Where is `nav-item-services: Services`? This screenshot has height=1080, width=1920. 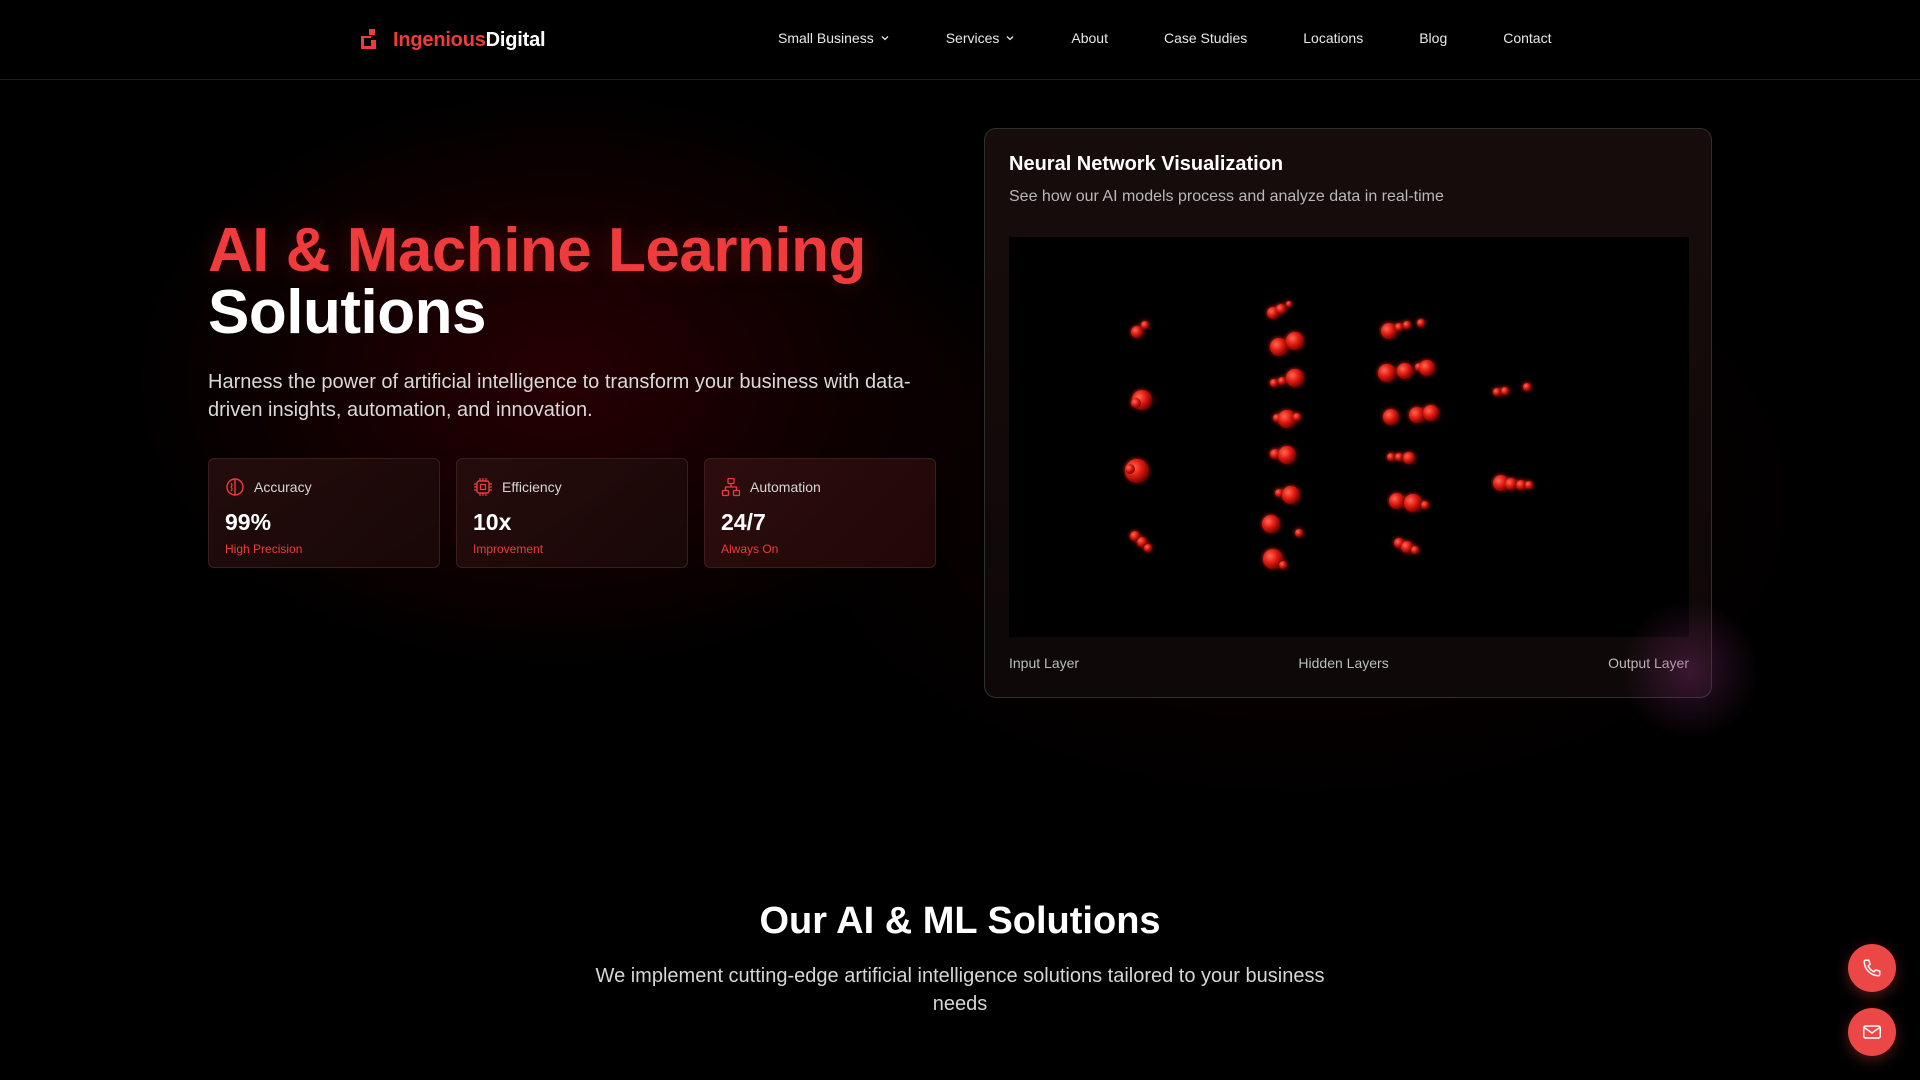
nav-item-services: Services is located at coordinates (981, 38).